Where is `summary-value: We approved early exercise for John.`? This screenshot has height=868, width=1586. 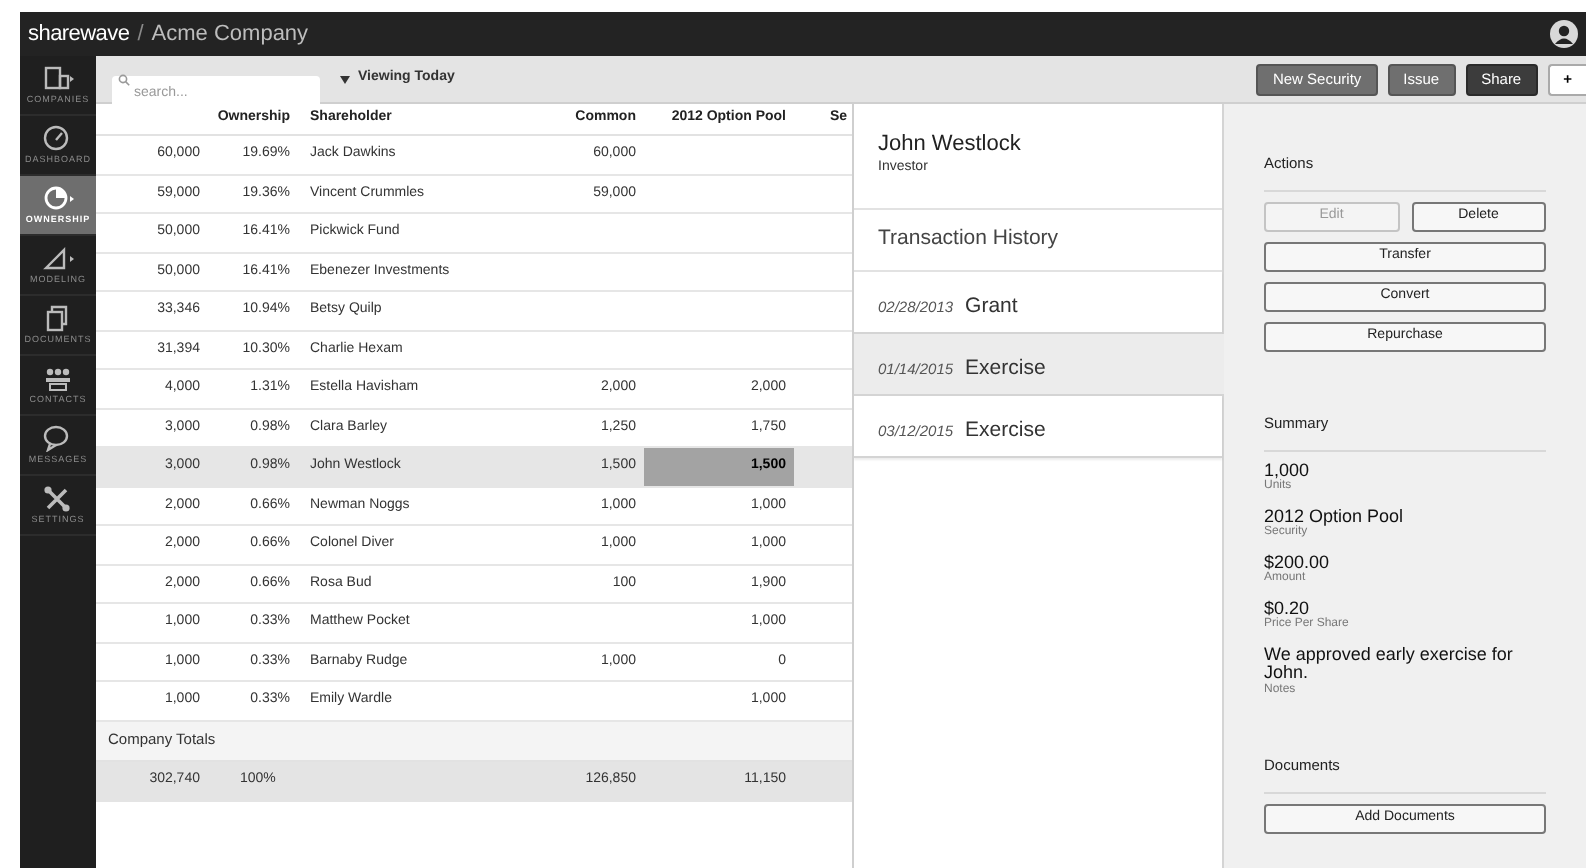
summary-value: We approved early exercise for John. is located at coordinates (1389, 664).